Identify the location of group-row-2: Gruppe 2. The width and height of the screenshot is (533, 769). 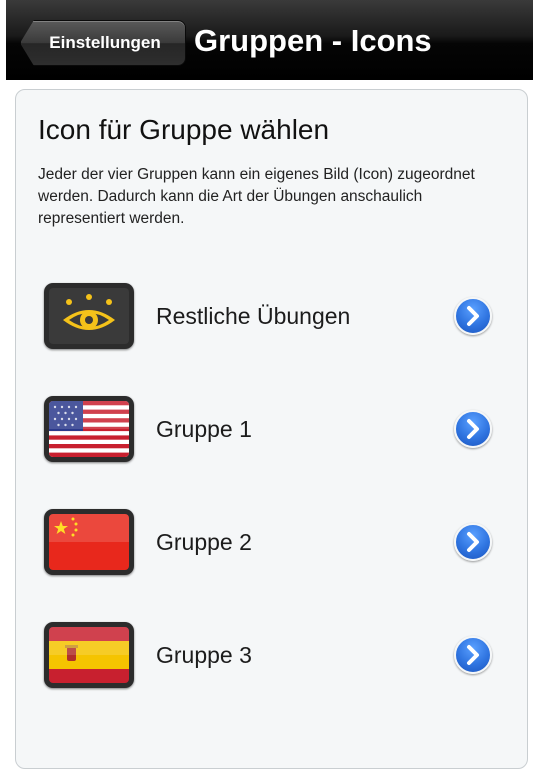
(269, 542).